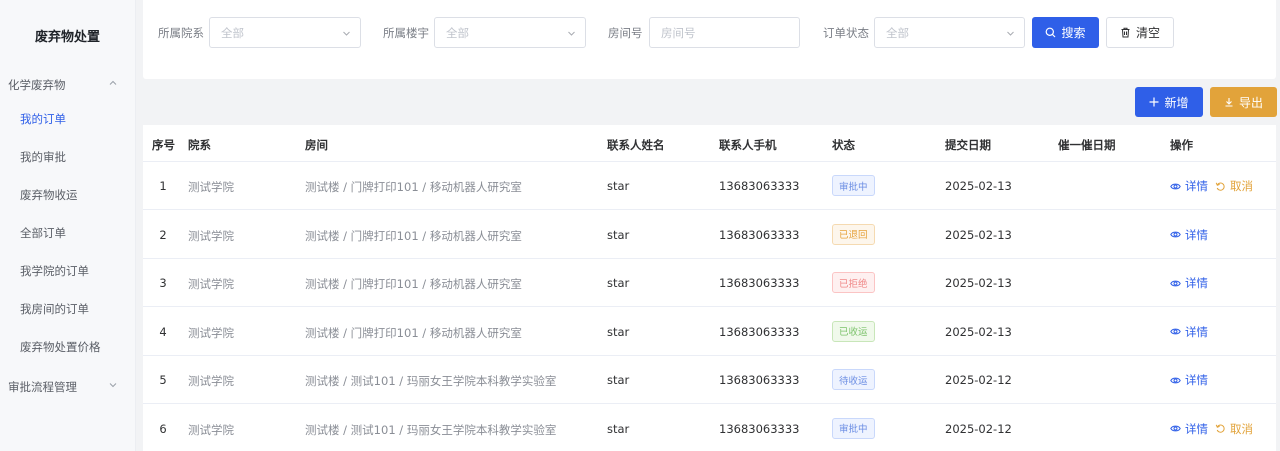 This screenshot has height=451, width=1280. What do you see at coordinates (1250, 102) in the screenshot?
I see `export-button-label: 导出` at bounding box center [1250, 102].